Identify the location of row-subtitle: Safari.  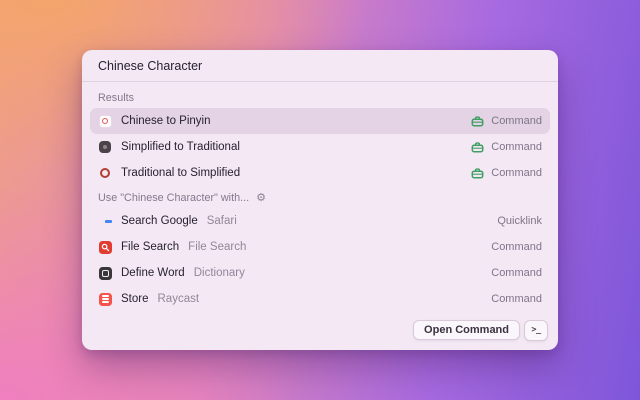
(221, 221).